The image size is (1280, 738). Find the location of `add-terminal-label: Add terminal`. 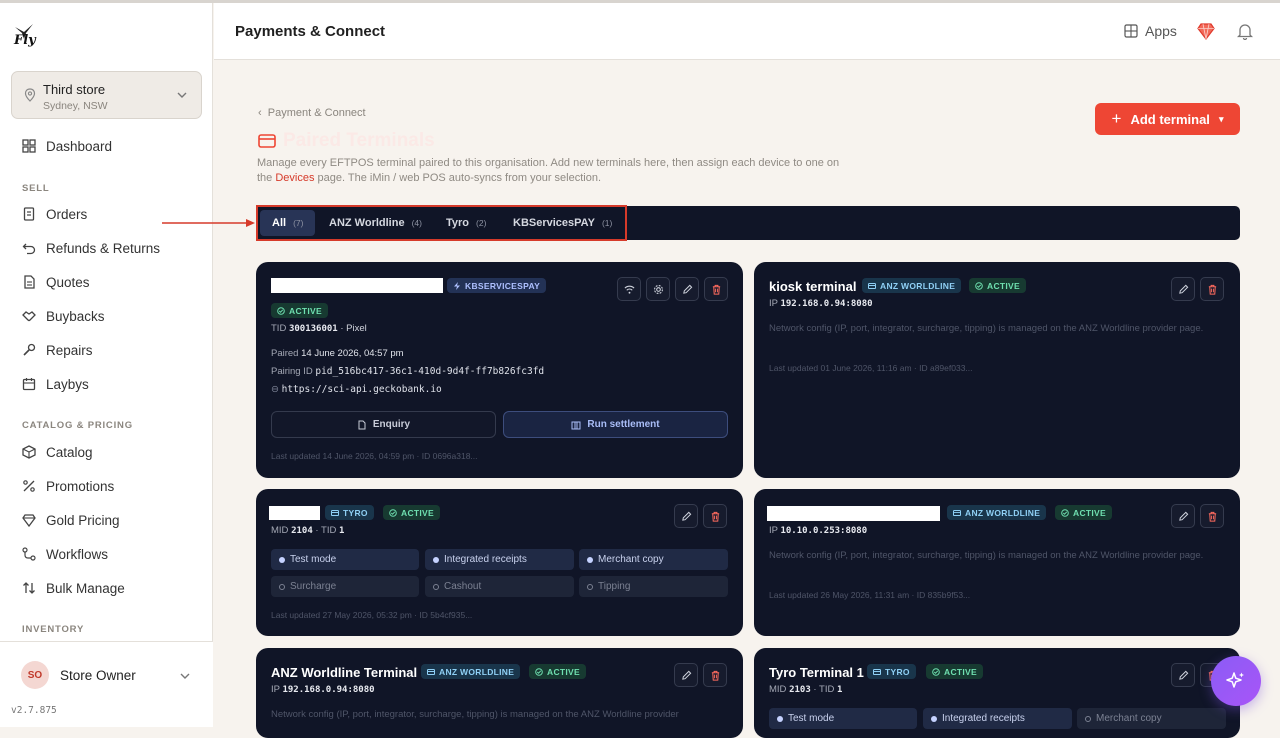

add-terminal-label: Add terminal is located at coordinates (1170, 119).